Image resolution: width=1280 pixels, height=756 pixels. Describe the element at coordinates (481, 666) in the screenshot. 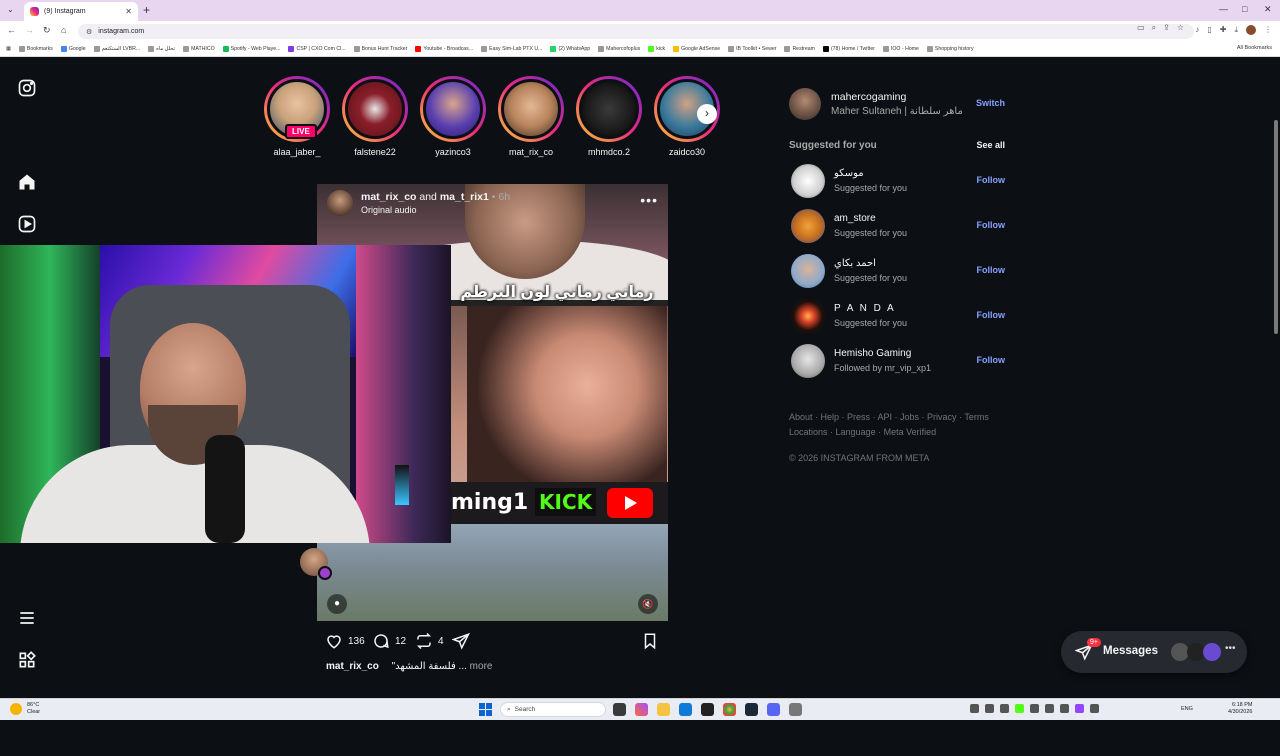

I see `caption-more-link: more` at that location.